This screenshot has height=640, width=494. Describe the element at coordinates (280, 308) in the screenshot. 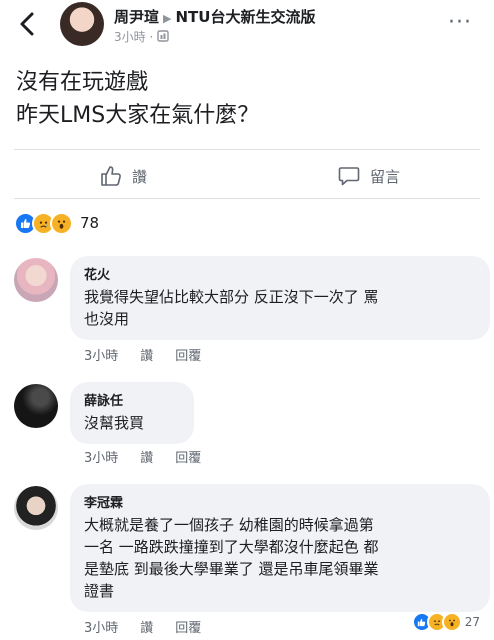

I see `comment-text: 我覺得失望佔比較大部分 反正沒下一次了 罵 也沒用` at that location.